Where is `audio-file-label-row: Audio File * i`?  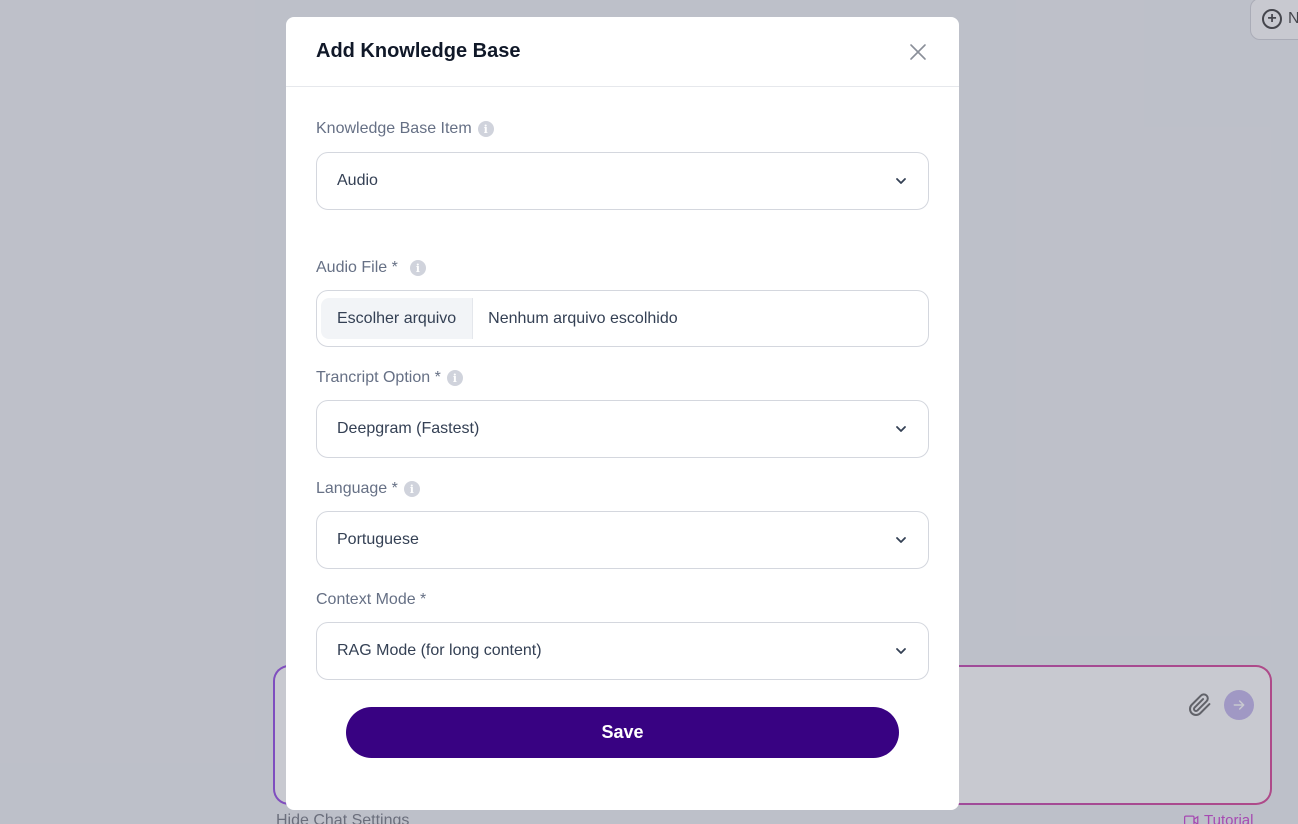
audio-file-label-row: Audio File * i is located at coordinates (371, 268).